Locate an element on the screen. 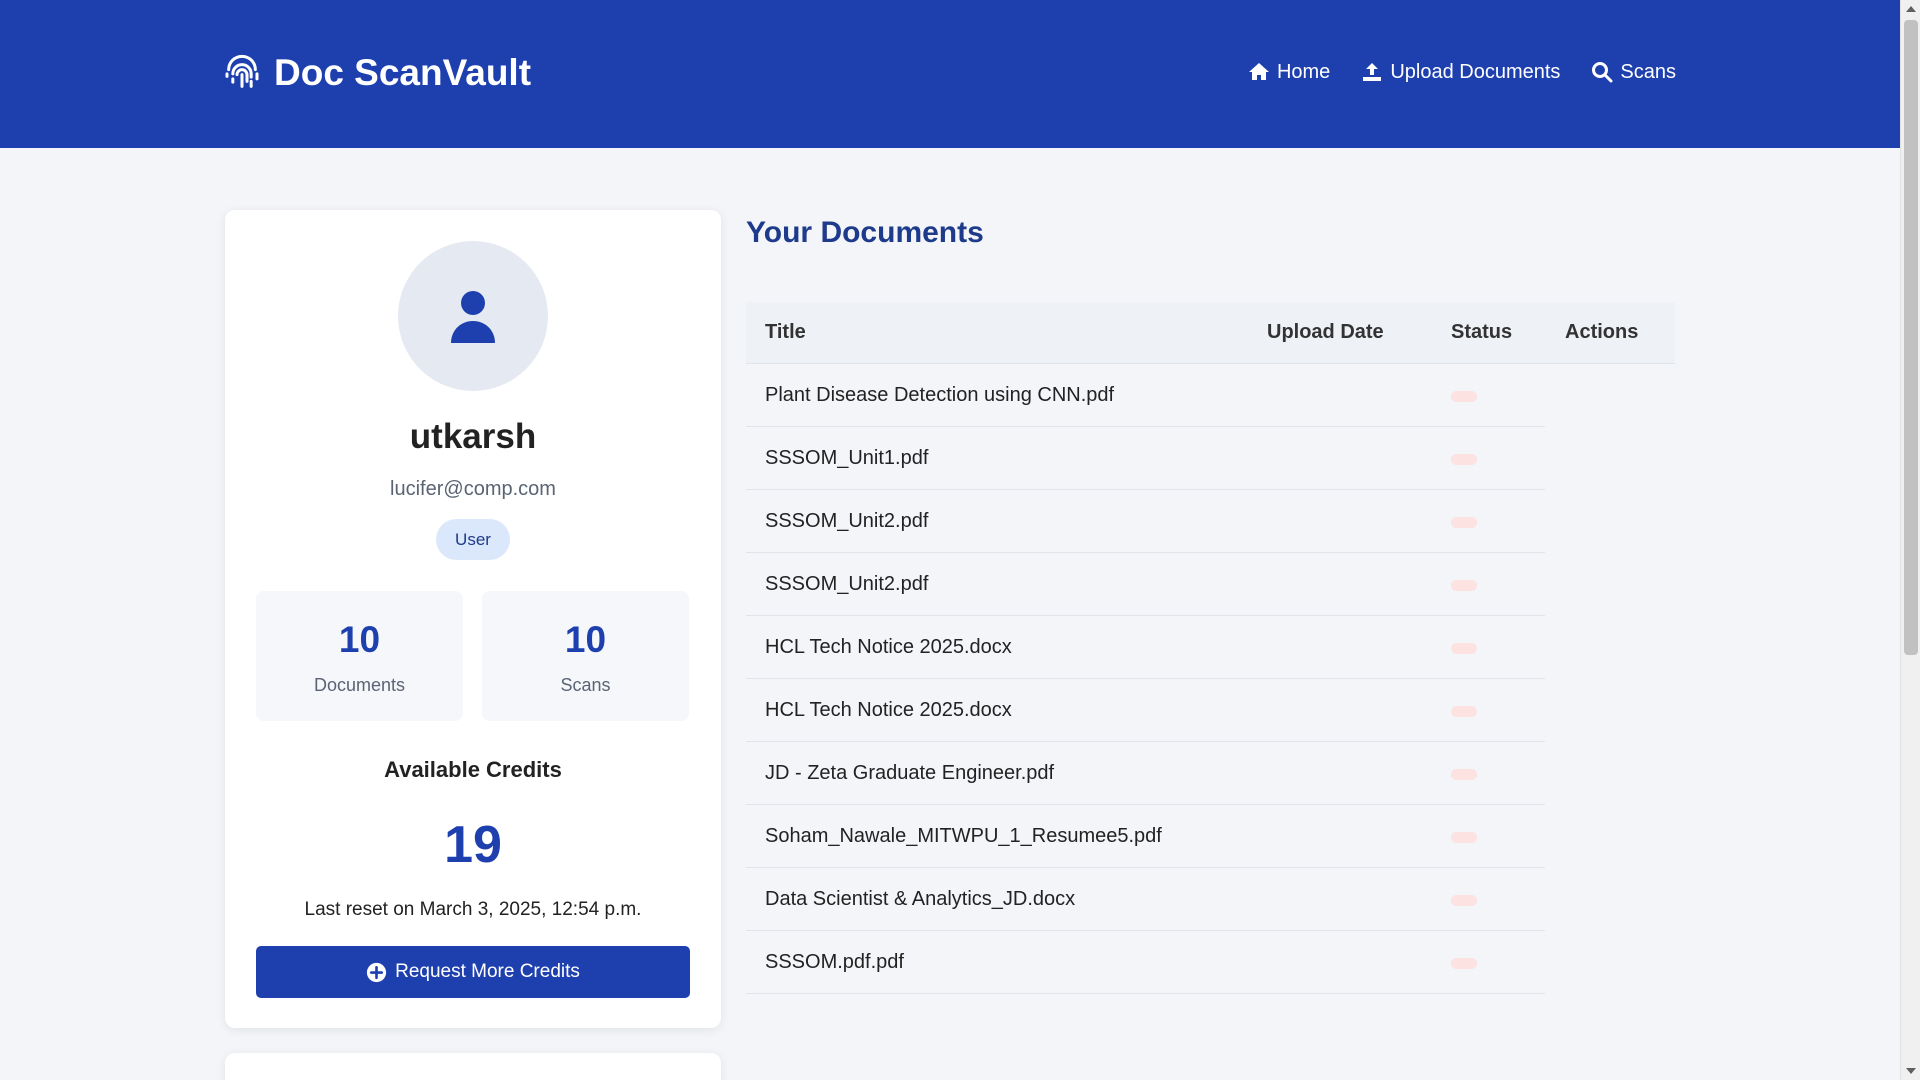 The image size is (1920, 1080). scrollbar-thumb is located at coordinates (1911, 337).